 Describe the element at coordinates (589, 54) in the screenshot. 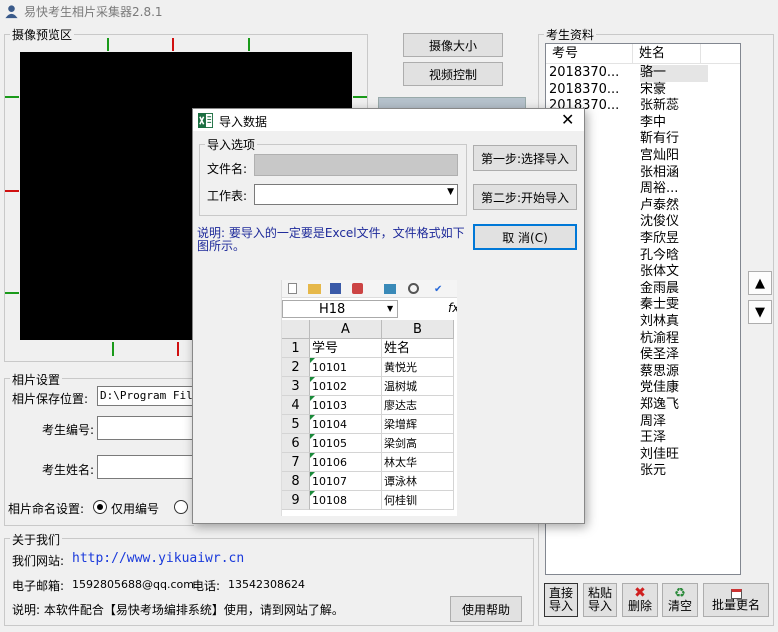

I see `column-header-id: 考号` at that location.